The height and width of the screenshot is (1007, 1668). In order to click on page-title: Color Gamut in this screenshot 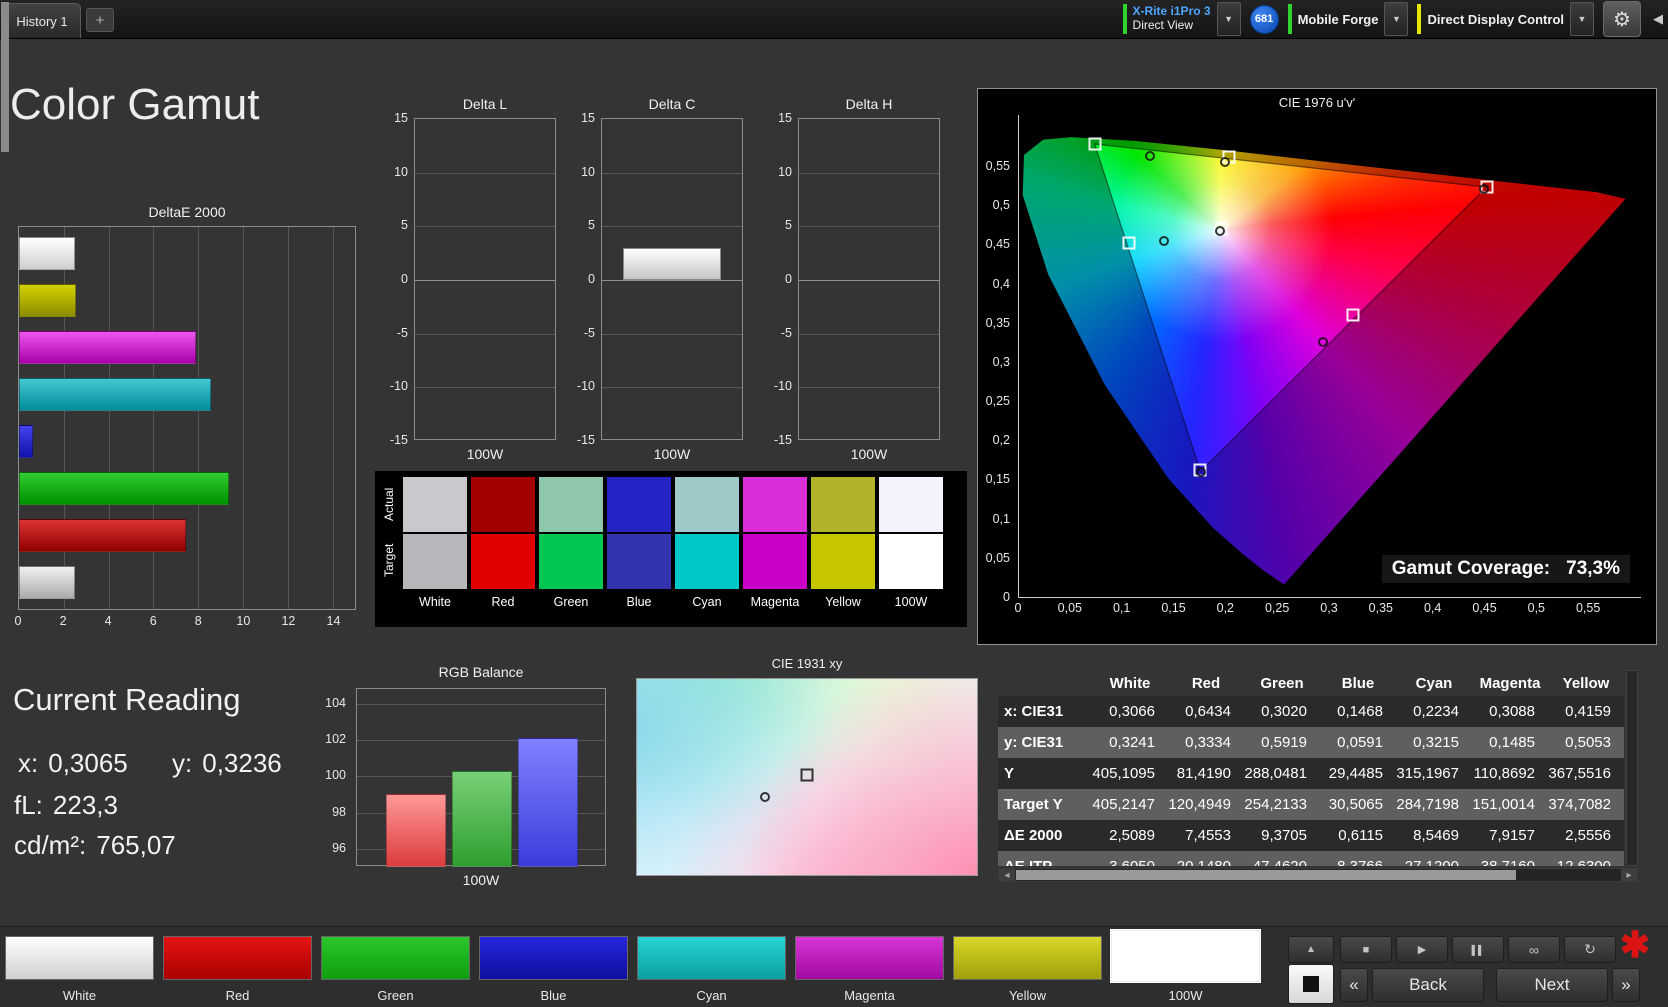, I will do `click(135, 104)`.